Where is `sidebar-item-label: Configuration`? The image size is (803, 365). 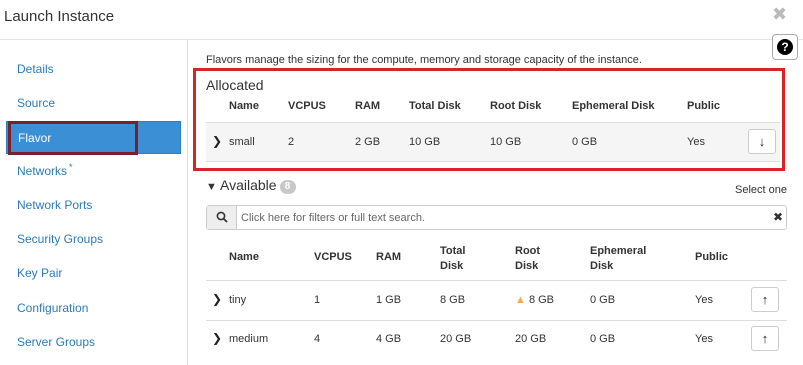 sidebar-item-label: Configuration is located at coordinates (53, 308).